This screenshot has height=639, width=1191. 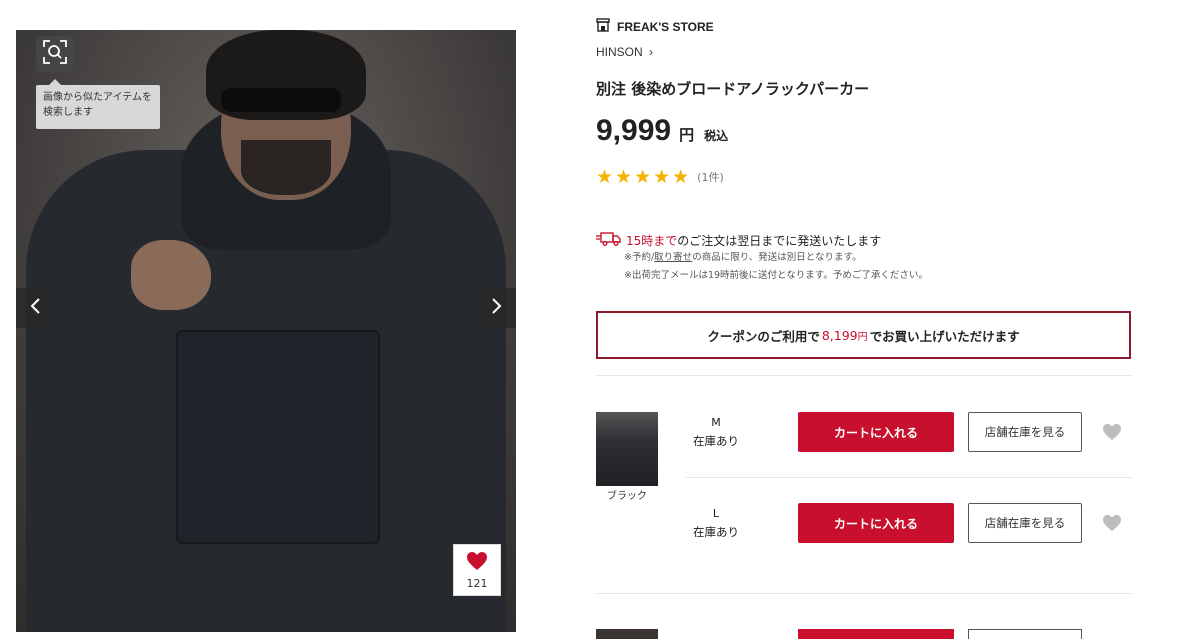 I want to click on chevron-left-icon, so click(x=36, y=308).